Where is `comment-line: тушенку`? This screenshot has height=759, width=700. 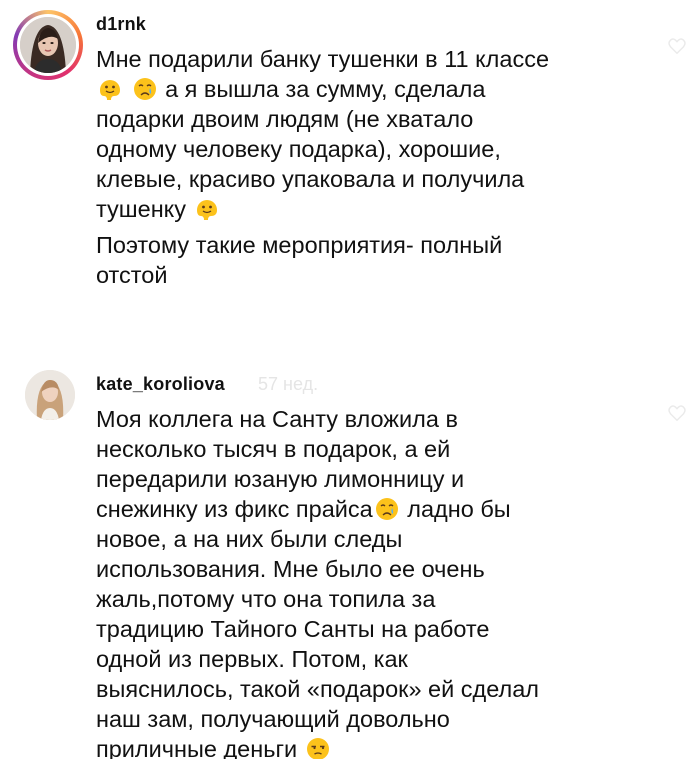
comment-line: тушенку is located at coordinates (322, 209).